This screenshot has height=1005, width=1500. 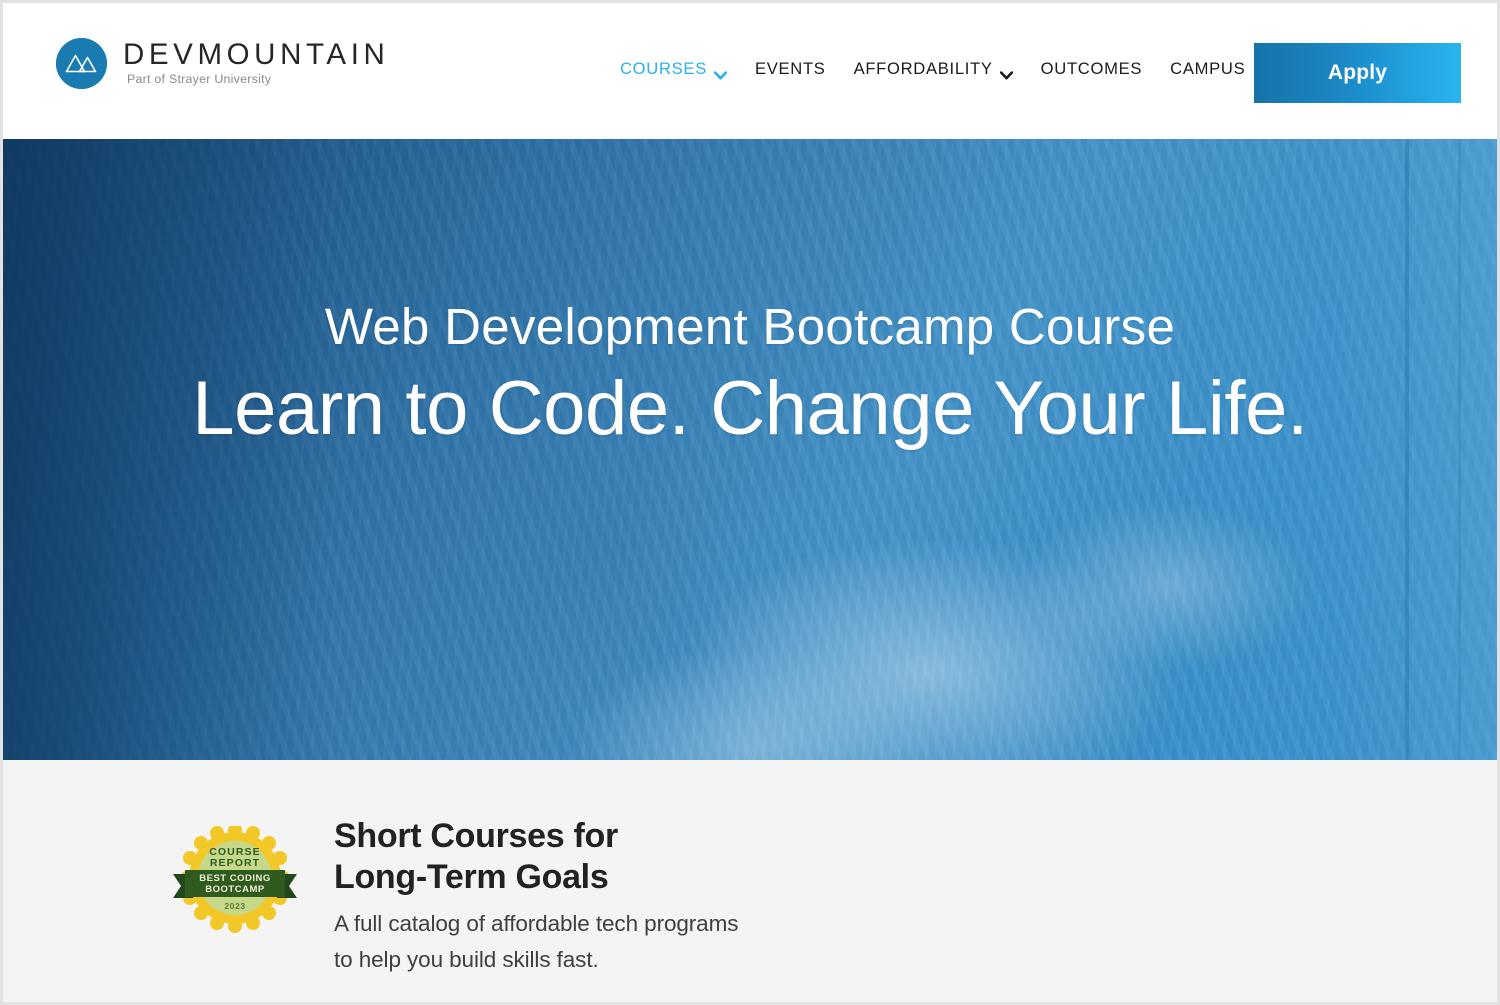 I want to click on nav-item-campus-label: CAMPUS, so click(x=1208, y=68).